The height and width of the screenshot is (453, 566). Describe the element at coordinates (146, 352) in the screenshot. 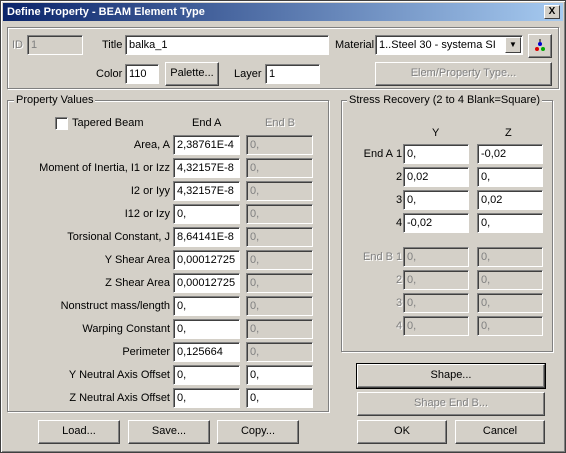

I see `property-label: Perimeter` at that location.